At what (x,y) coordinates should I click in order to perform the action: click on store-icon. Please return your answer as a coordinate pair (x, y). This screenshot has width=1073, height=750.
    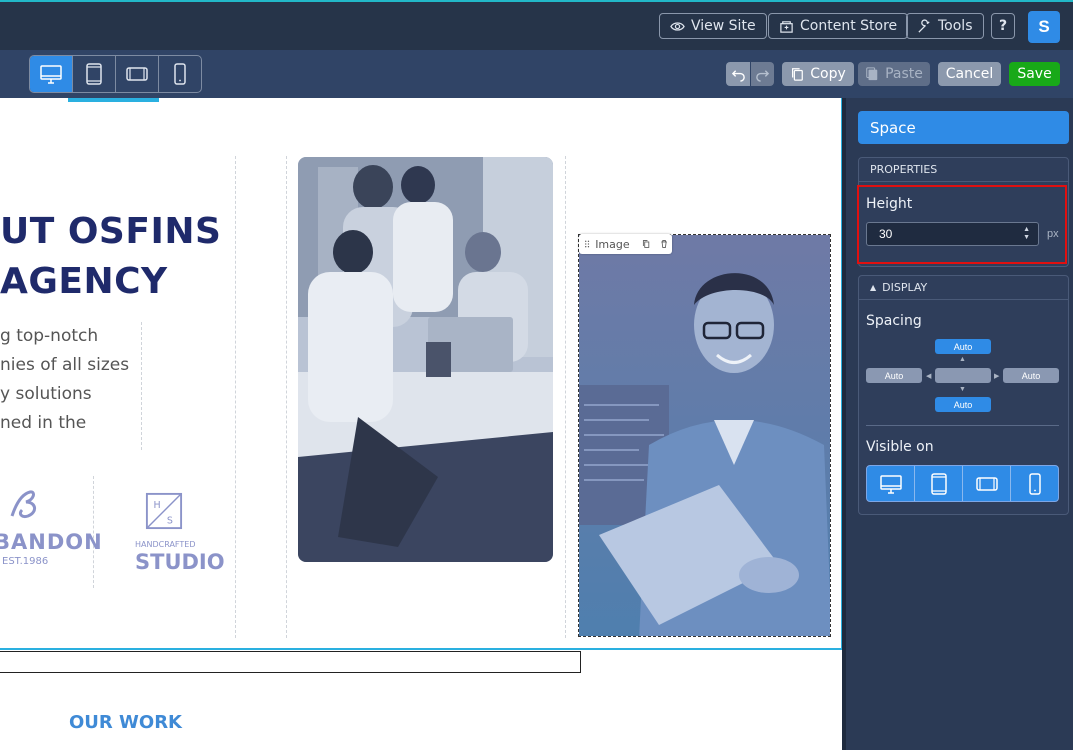
    Looking at the image, I should click on (786, 26).